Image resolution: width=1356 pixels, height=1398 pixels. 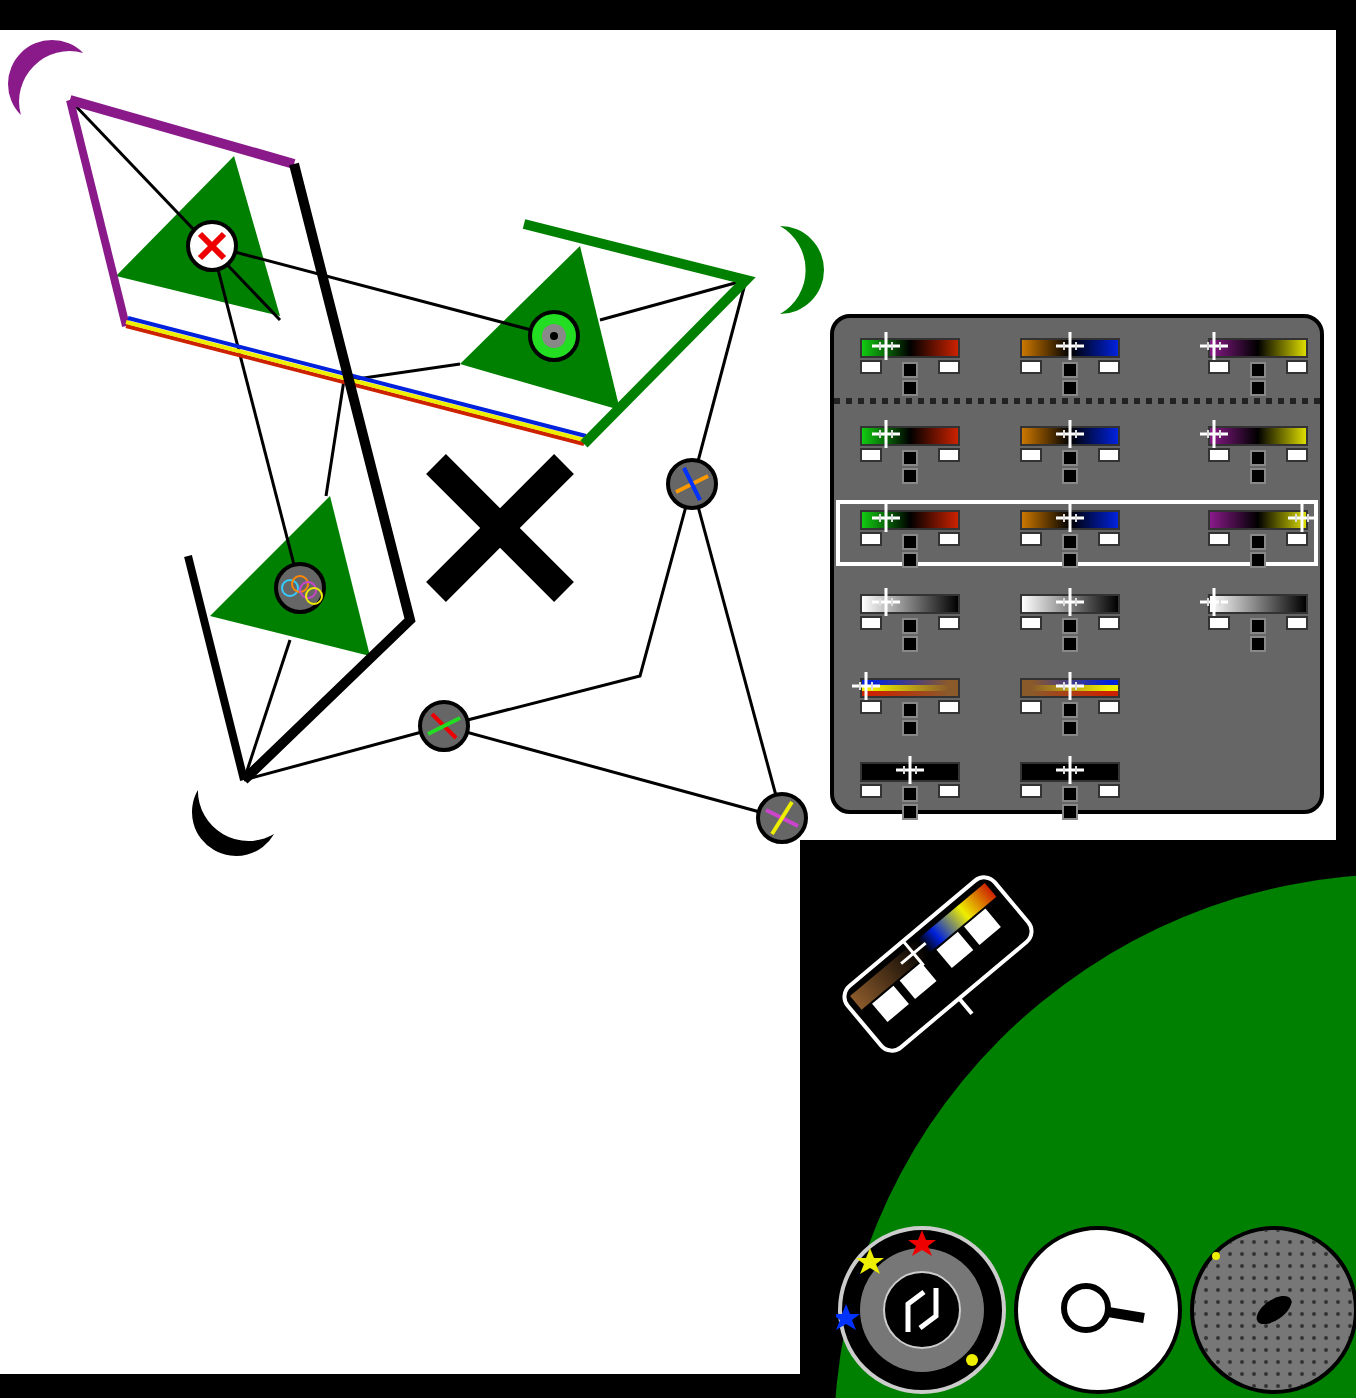 I want to click on magnify-tool-button, so click(x=1098, y=1310).